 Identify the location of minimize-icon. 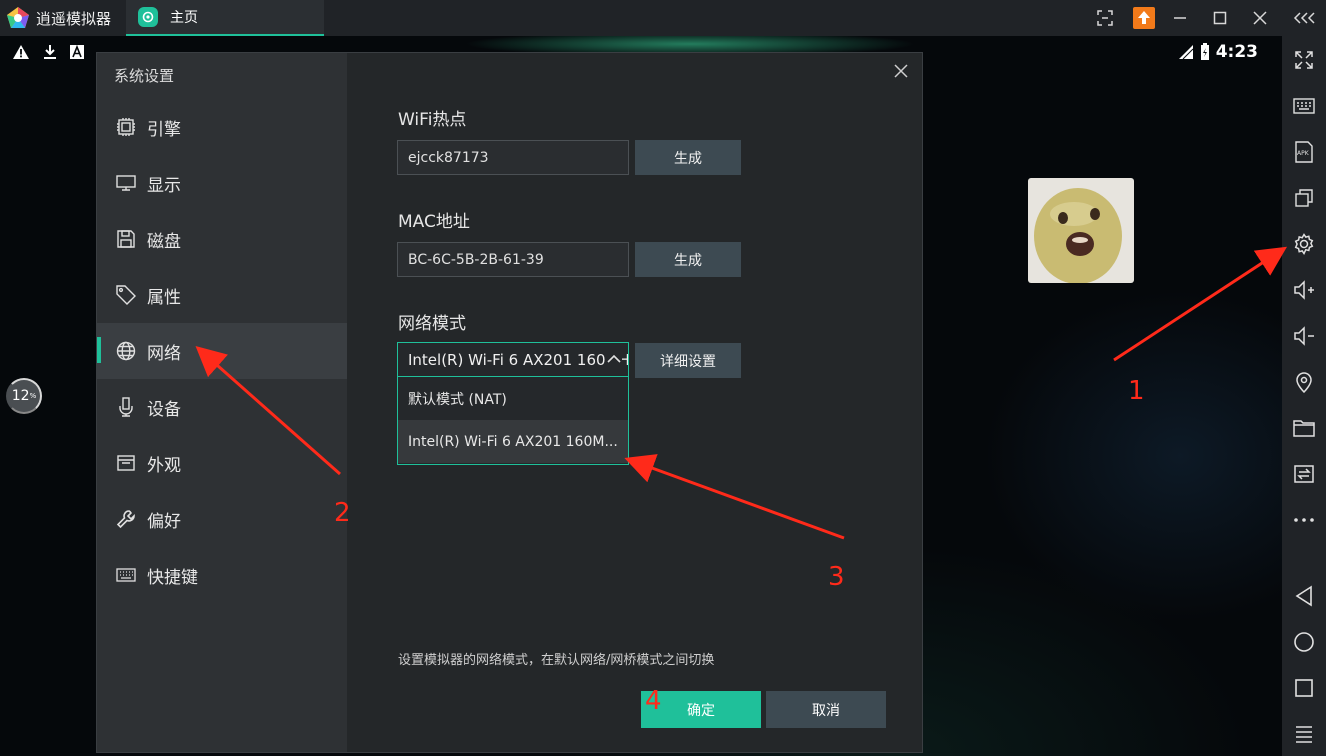
(1180, 18).